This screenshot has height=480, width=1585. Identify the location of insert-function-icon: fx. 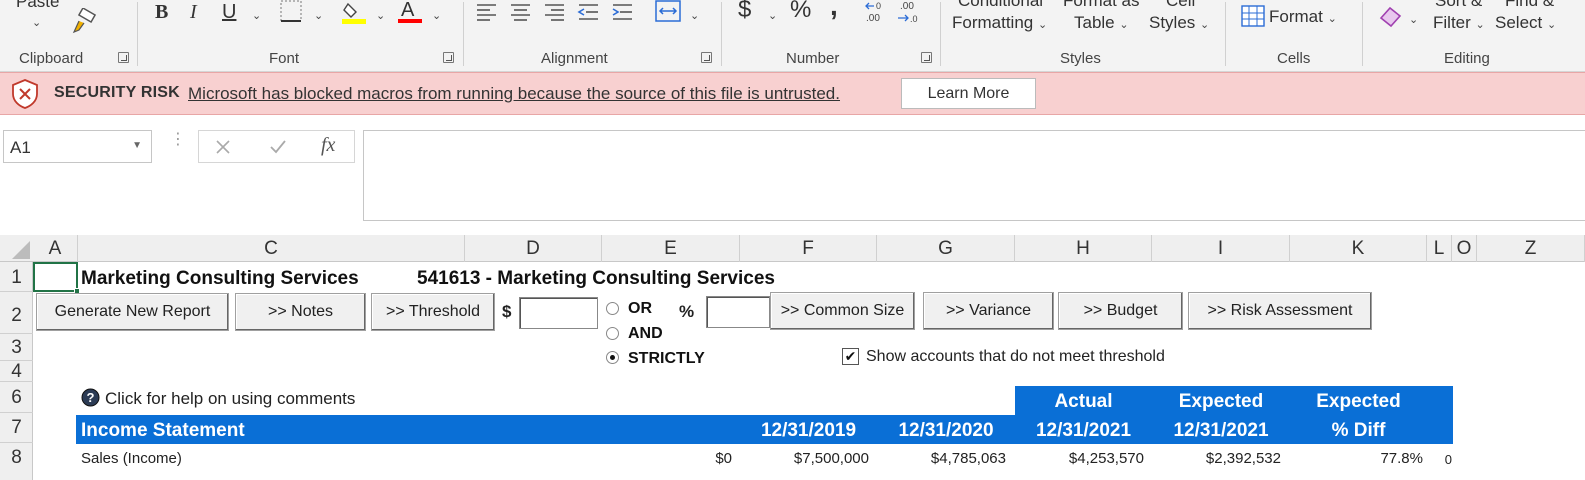
(328, 145).